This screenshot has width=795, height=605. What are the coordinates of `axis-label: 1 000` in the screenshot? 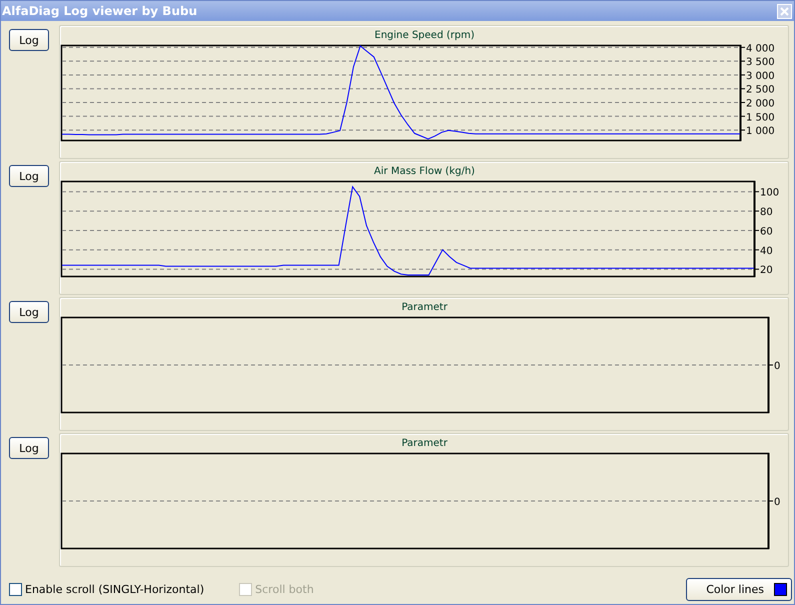 It's located at (760, 132).